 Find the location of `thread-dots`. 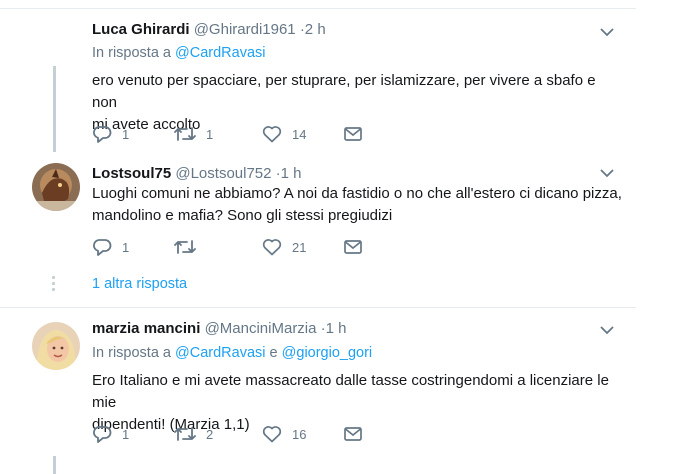

thread-dots is located at coordinates (53, 285).